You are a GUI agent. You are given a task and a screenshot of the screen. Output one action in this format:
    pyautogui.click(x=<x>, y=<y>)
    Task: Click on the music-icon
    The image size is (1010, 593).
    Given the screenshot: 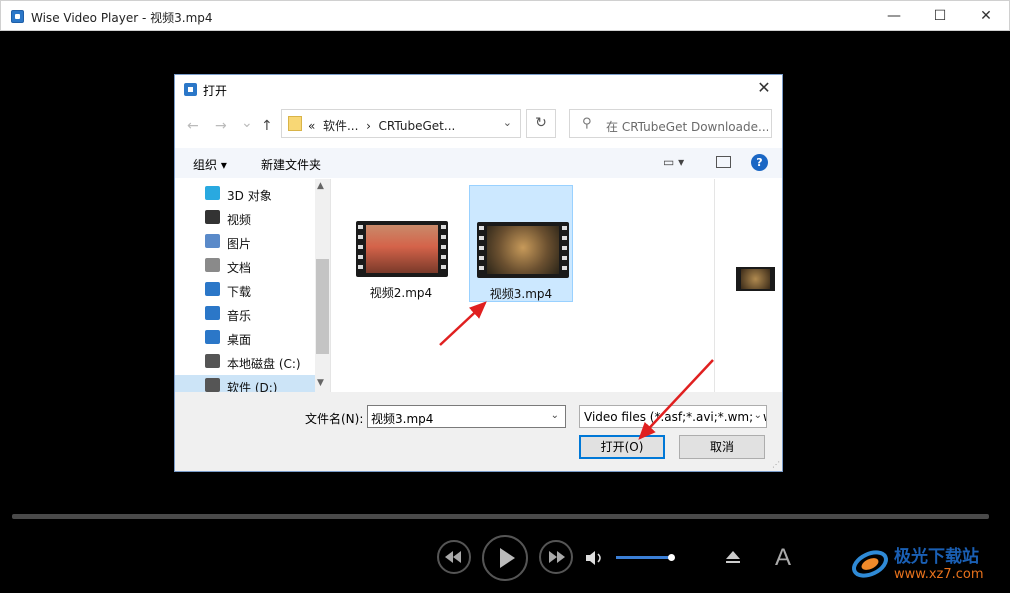 What is the action you would take?
    pyautogui.click(x=212, y=313)
    